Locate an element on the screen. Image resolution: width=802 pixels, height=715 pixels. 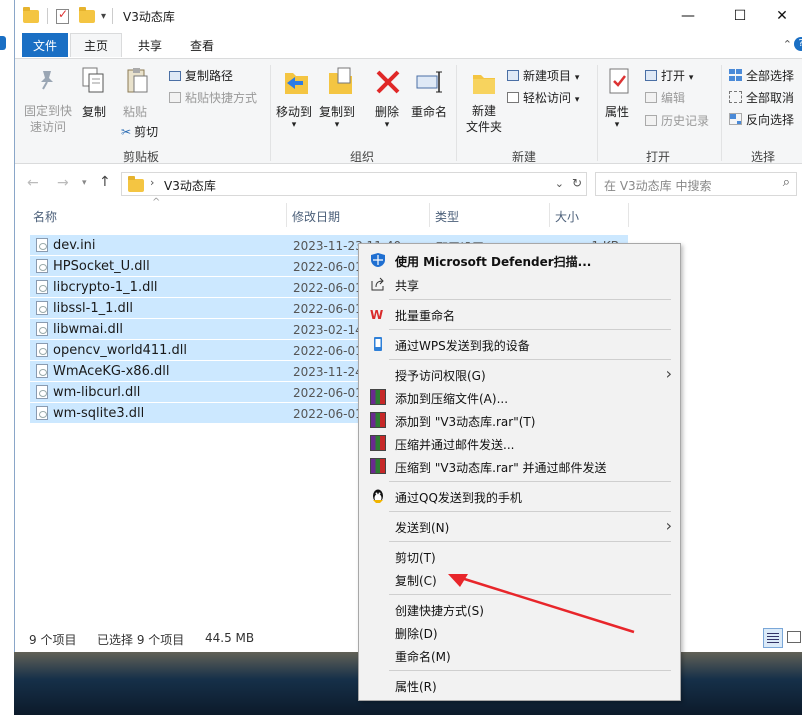
menu-label: 压缩到 "V3动态库.rar" 并通过邮件发送 is located at coordinates (501, 468).